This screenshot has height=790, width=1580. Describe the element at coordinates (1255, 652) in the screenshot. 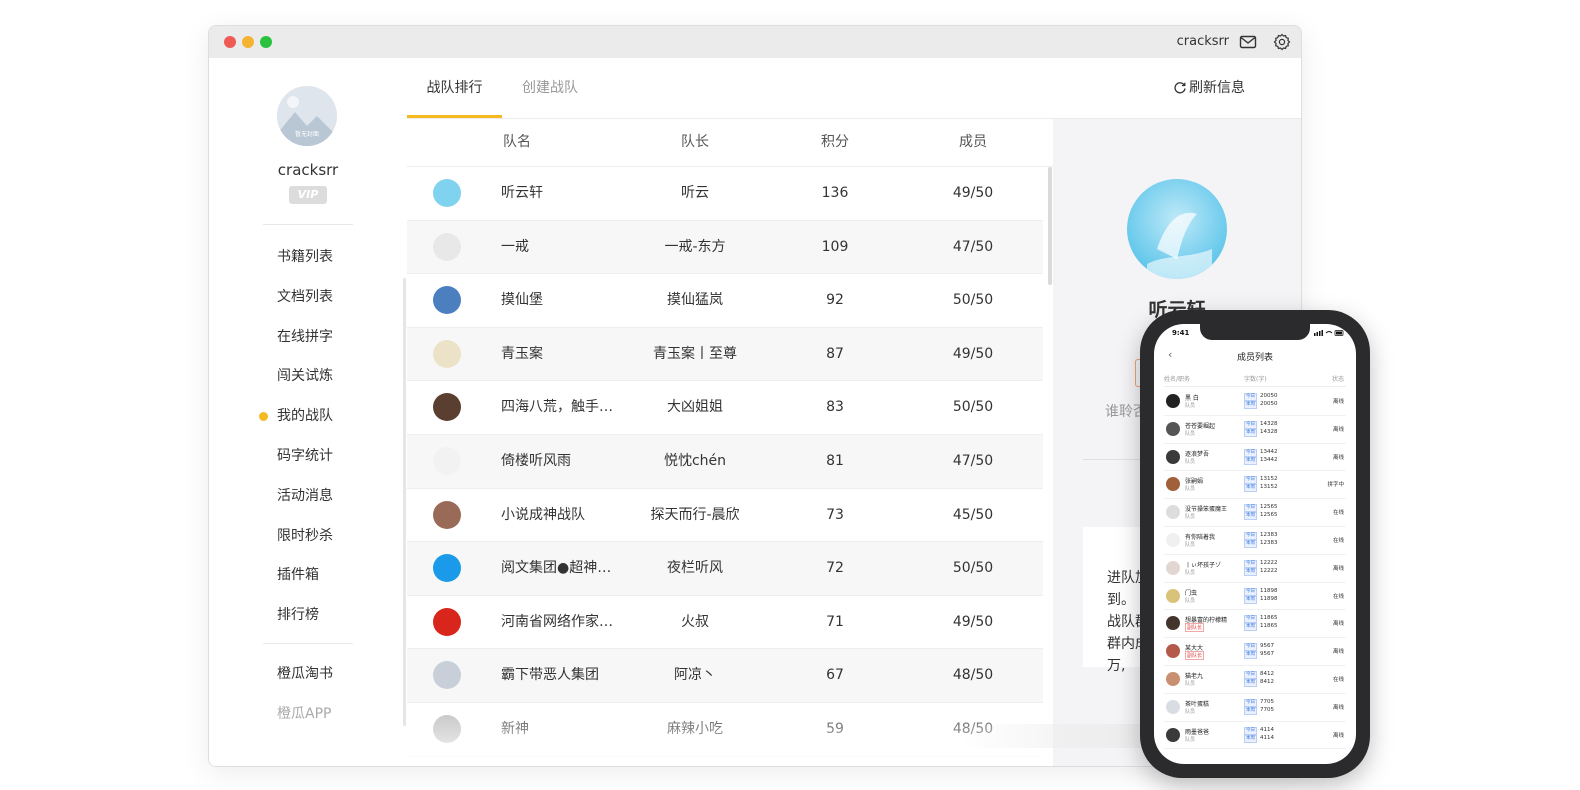

I see `member-row: 某大大 副队长 今日 本周 9567 9567 离线` at that location.